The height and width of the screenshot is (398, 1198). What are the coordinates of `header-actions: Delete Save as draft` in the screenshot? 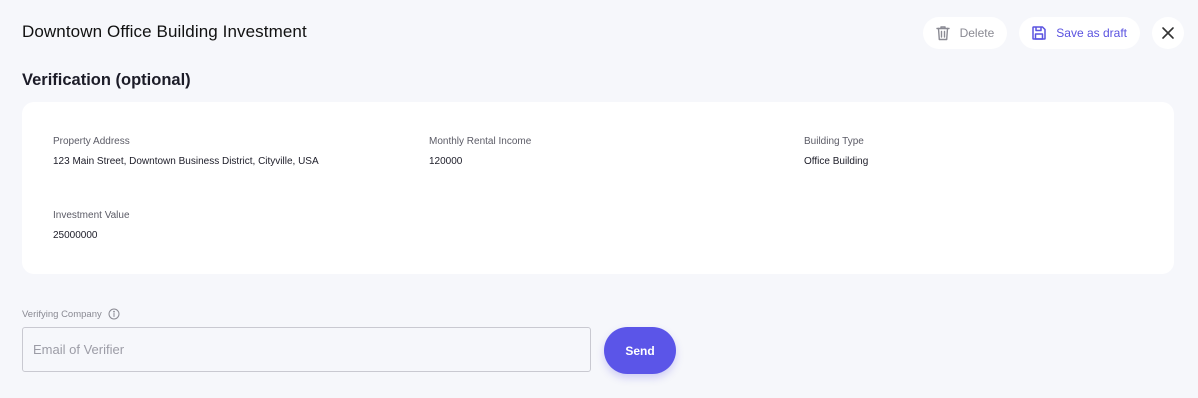 It's located at (1053, 33).